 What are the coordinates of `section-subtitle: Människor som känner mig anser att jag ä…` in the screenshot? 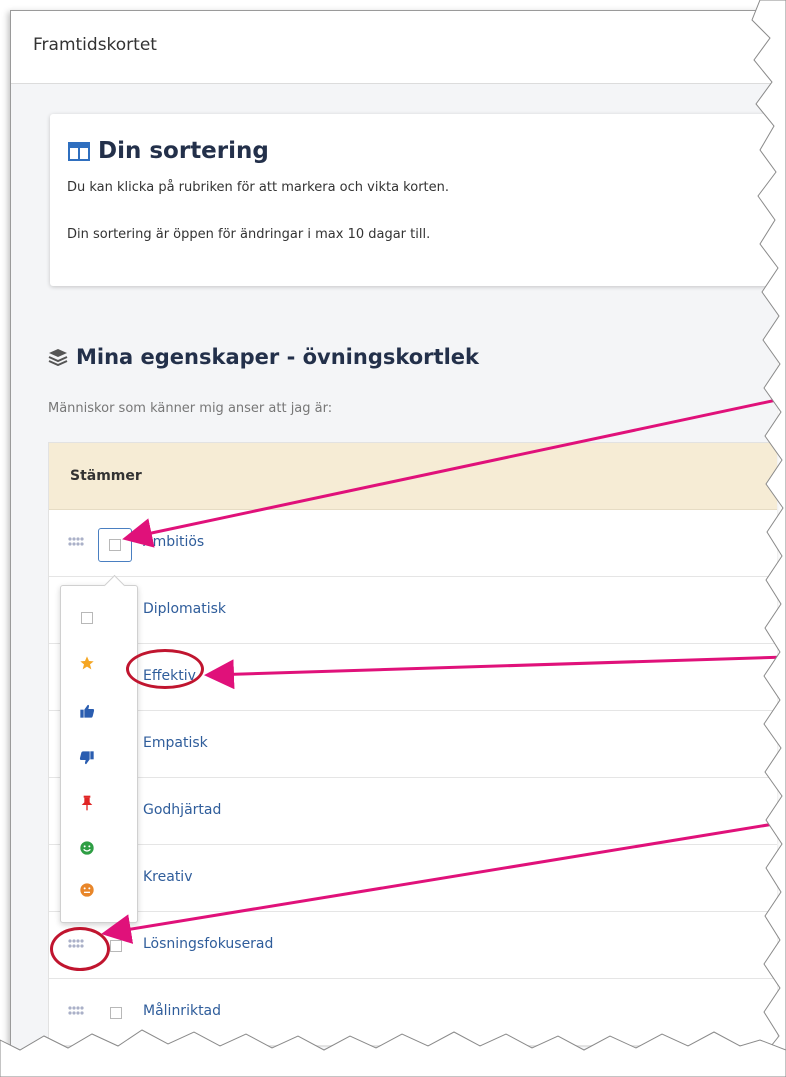 It's located at (190, 408).